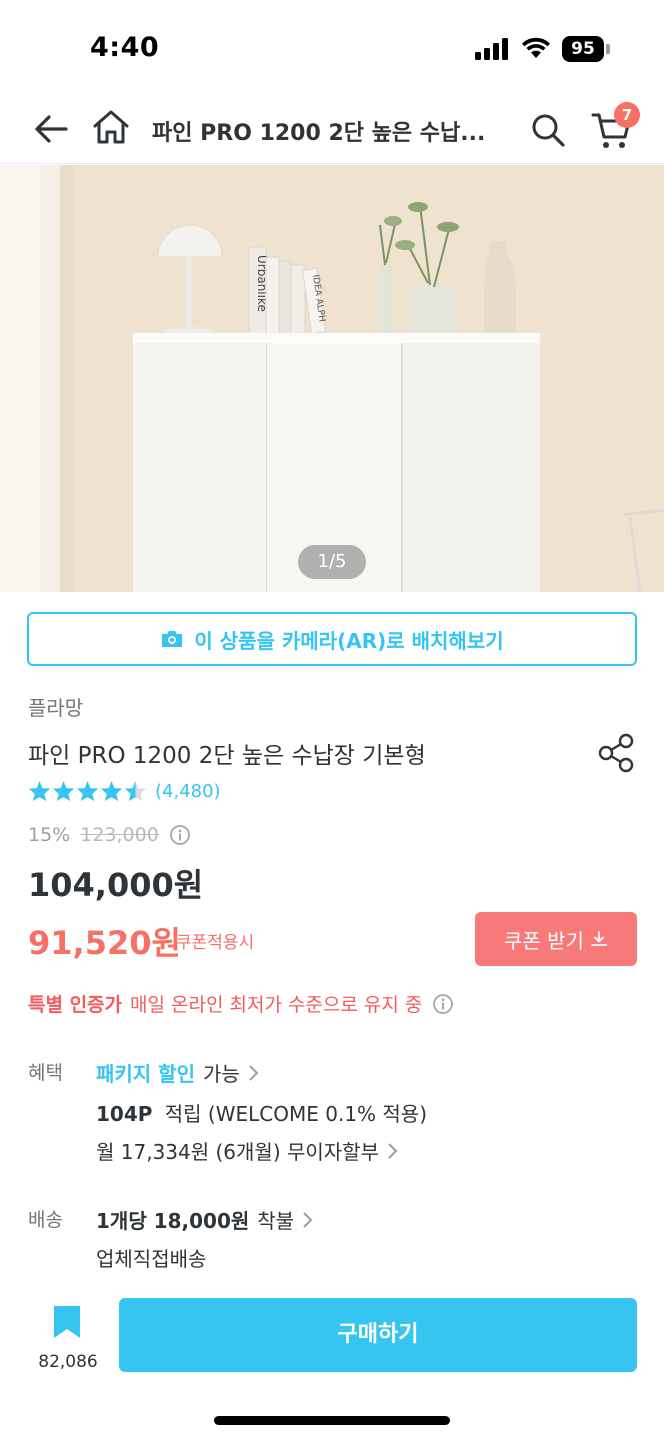 The height and width of the screenshot is (1440, 664). Describe the element at coordinates (332, 562) in the screenshot. I see `image-pager: 1/5` at that location.